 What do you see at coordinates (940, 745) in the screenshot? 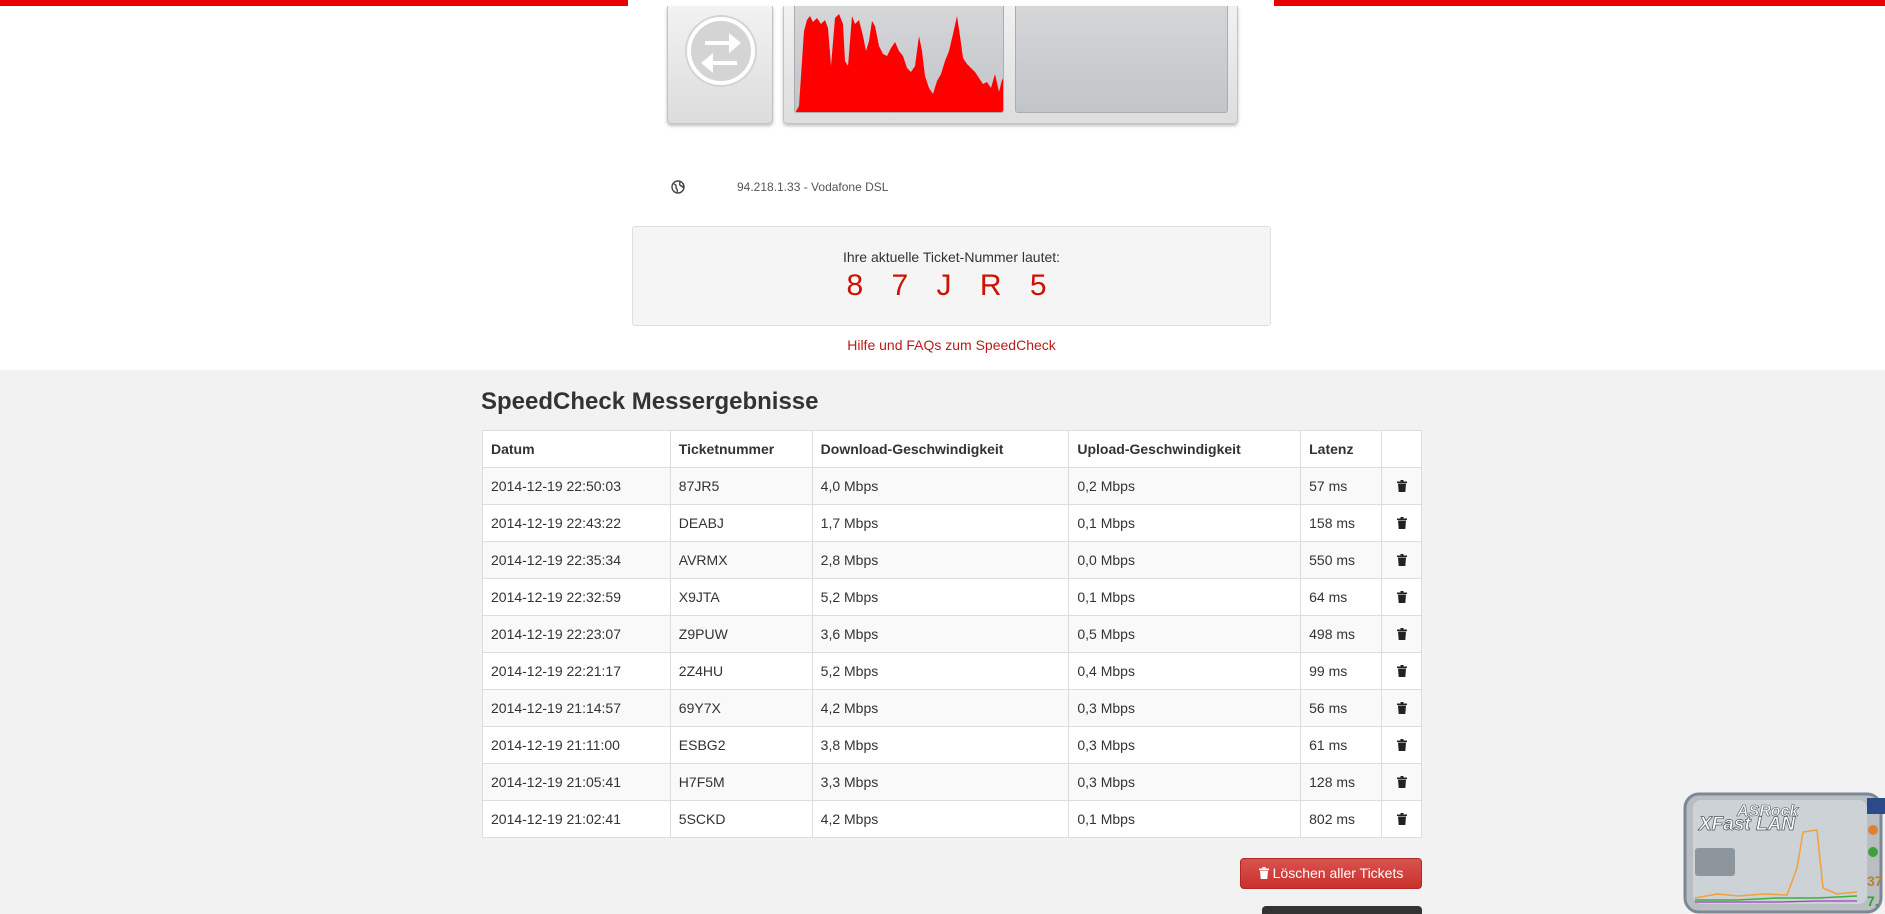
I see `cell-download: 3,8 Mbps` at bounding box center [940, 745].